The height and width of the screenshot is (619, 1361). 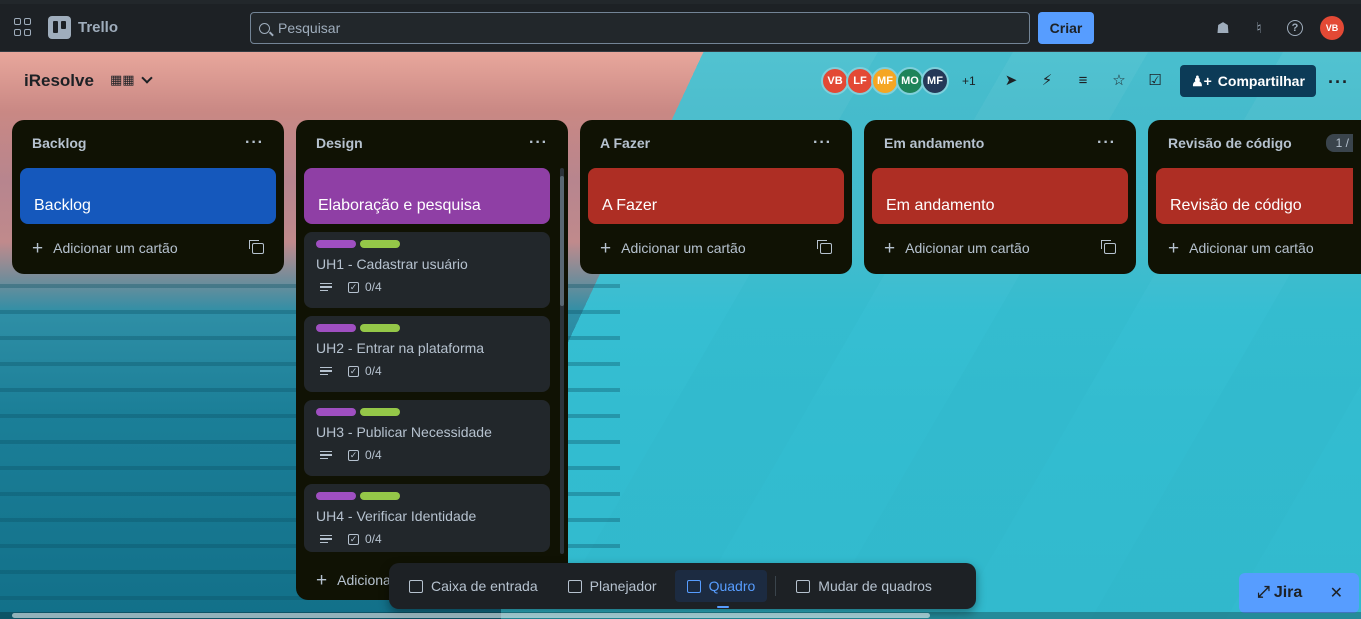 What do you see at coordinates (1047, 80) in the screenshot?
I see `automation-icon: ⚡` at bounding box center [1047, 80].